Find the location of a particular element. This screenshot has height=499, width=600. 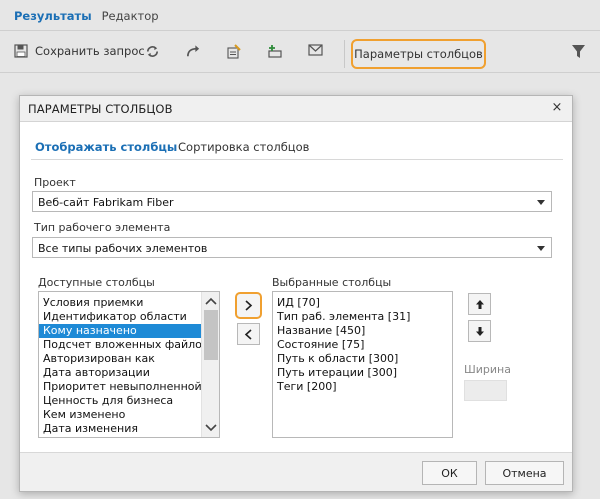

cancel-button: Отмена is located at coordinates (524, 473).